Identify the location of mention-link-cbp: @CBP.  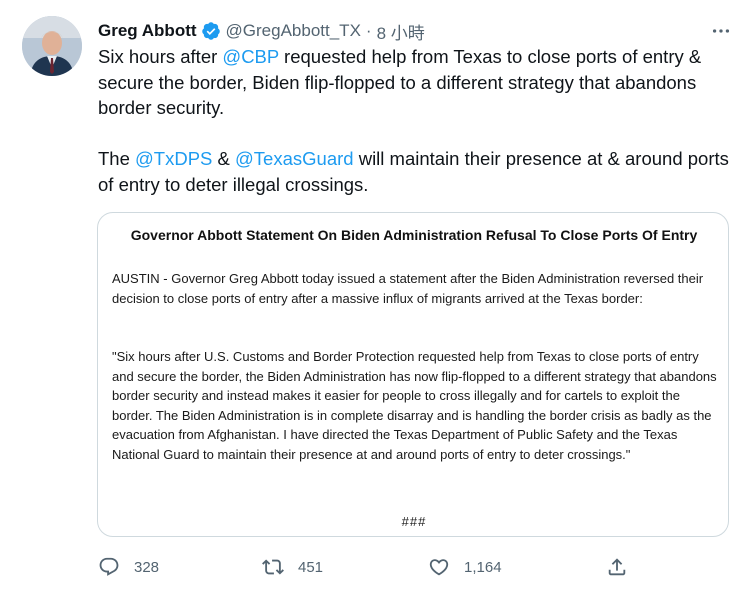
(250, 56).